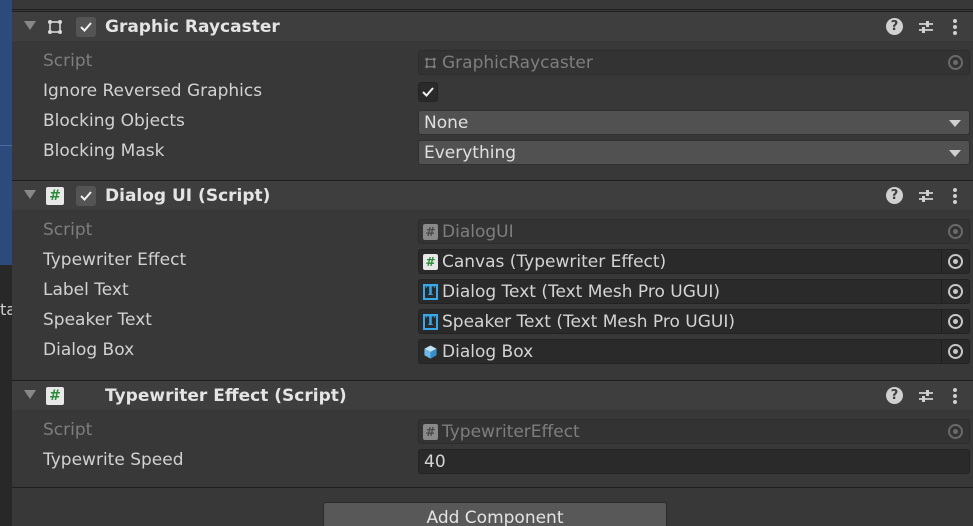 The image size is (973, 526). What do you see at coordinates (694, 351) in the screenshot?
I see `dialog-box-object-field: Dialog Box` at bounding box center [694, 351].